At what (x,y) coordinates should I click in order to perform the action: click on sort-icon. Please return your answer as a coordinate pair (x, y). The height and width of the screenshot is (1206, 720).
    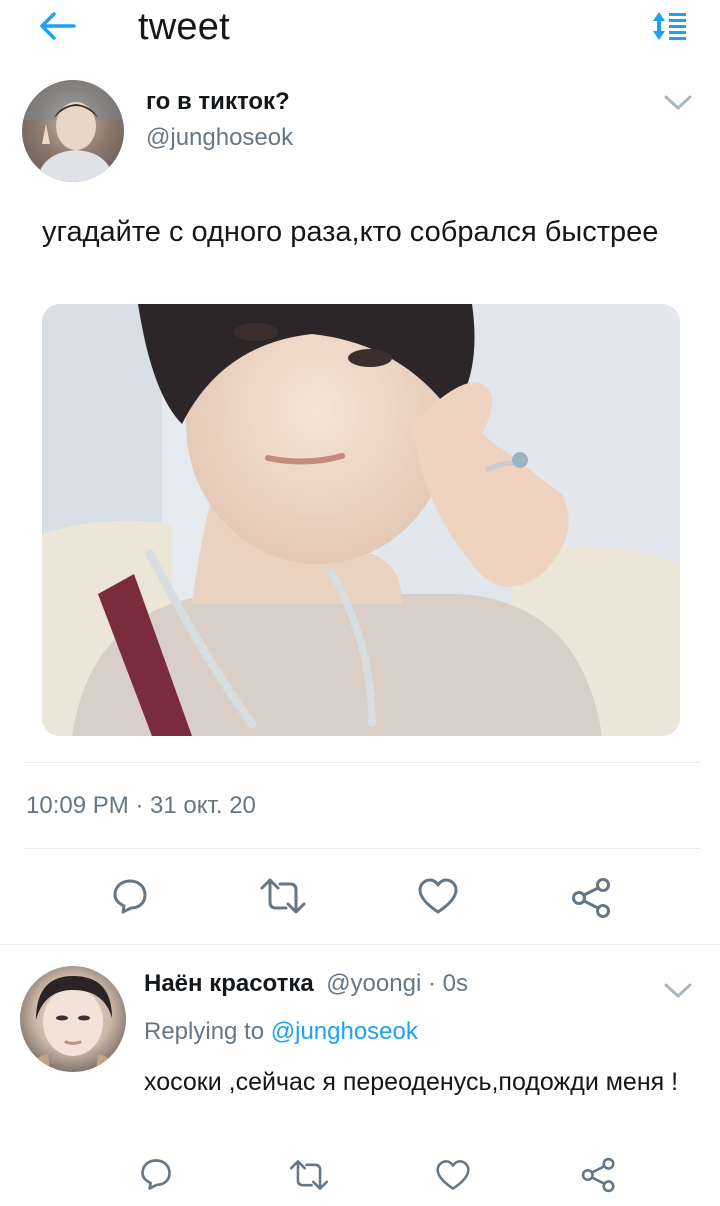
    Looking at the image, I should click on (669, 26).